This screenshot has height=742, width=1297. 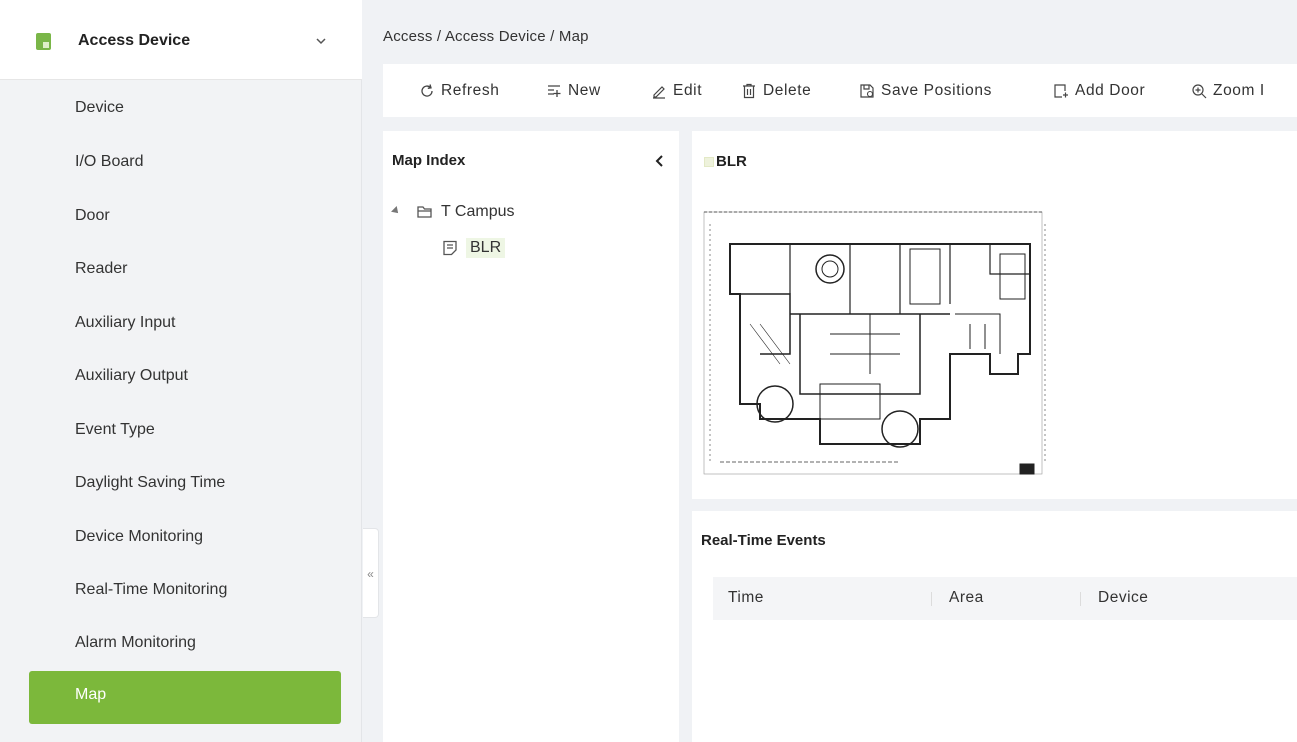 What do you see at coordinates (966, 598) in the screenshot?
I see `column-header-area: Area` at bounding box center [966, 598].